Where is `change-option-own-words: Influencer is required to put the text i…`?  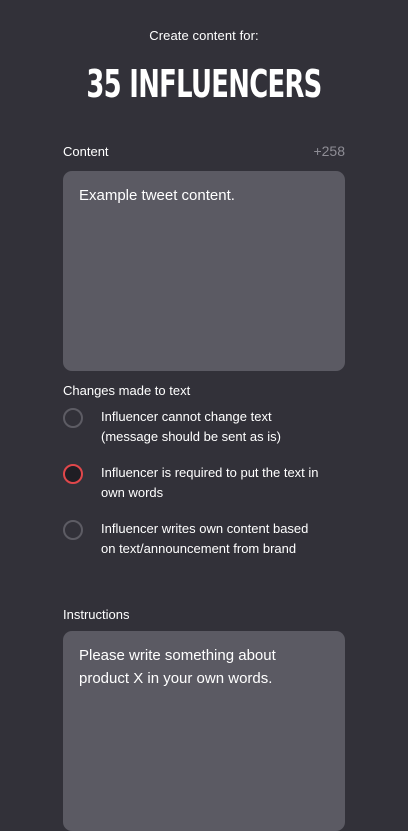 change-option-own-words: Influencer is required to put the text i… is located at coordinates (204, 483).